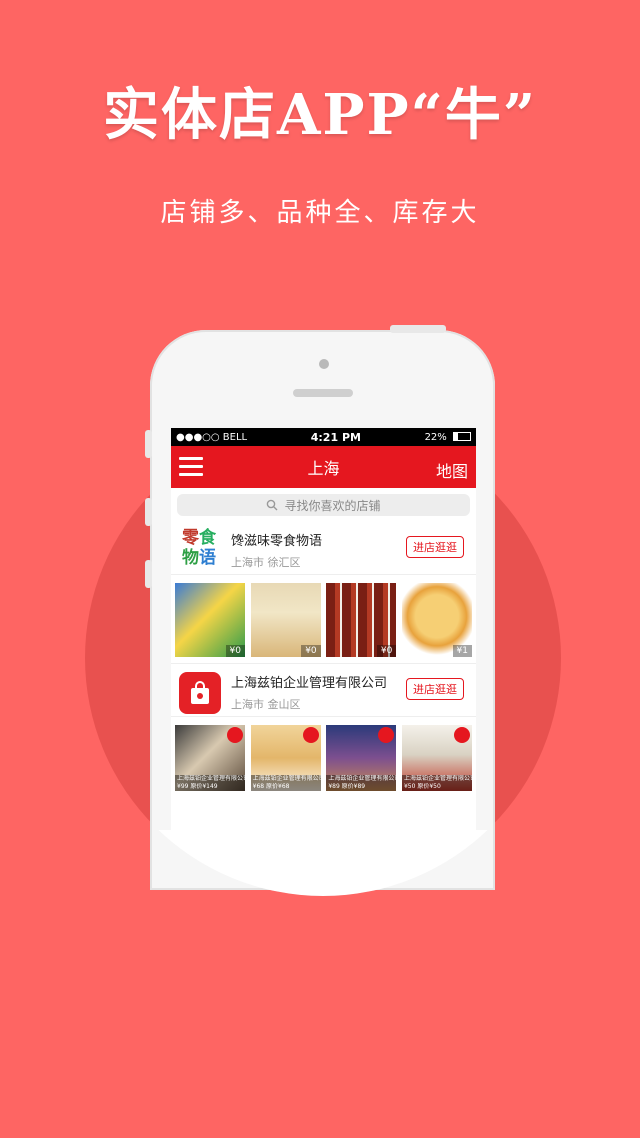 Image resolution: width=640 pixels, height=1138 pixels. Describe the element at coordinates (271, 786) in the screenshot. I see `caption-price: ¥68 原价¥68` at that location.